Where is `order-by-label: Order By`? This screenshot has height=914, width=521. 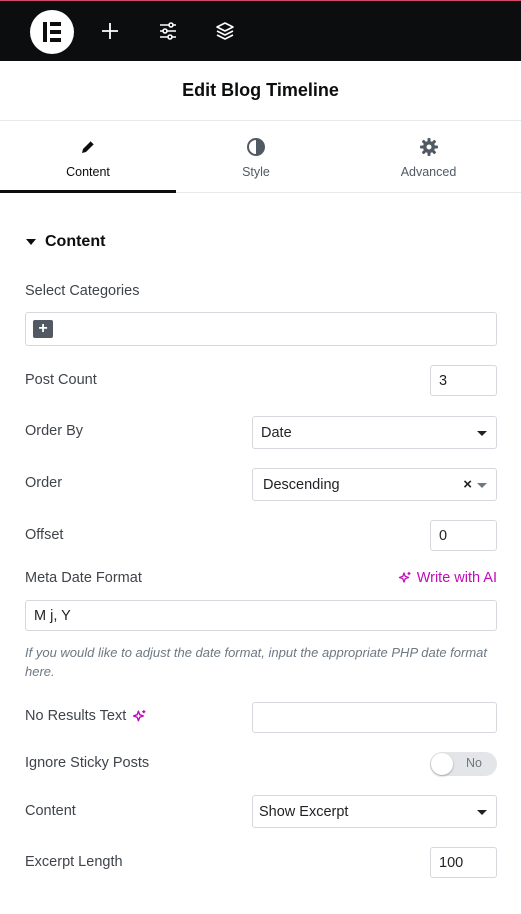
order-by-label: Order By is located at coordinates (54, 431).